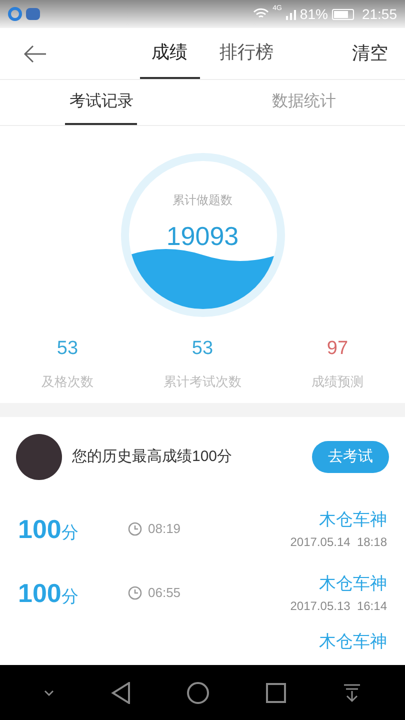  I want to click on signal-icon, so click(291, 14).